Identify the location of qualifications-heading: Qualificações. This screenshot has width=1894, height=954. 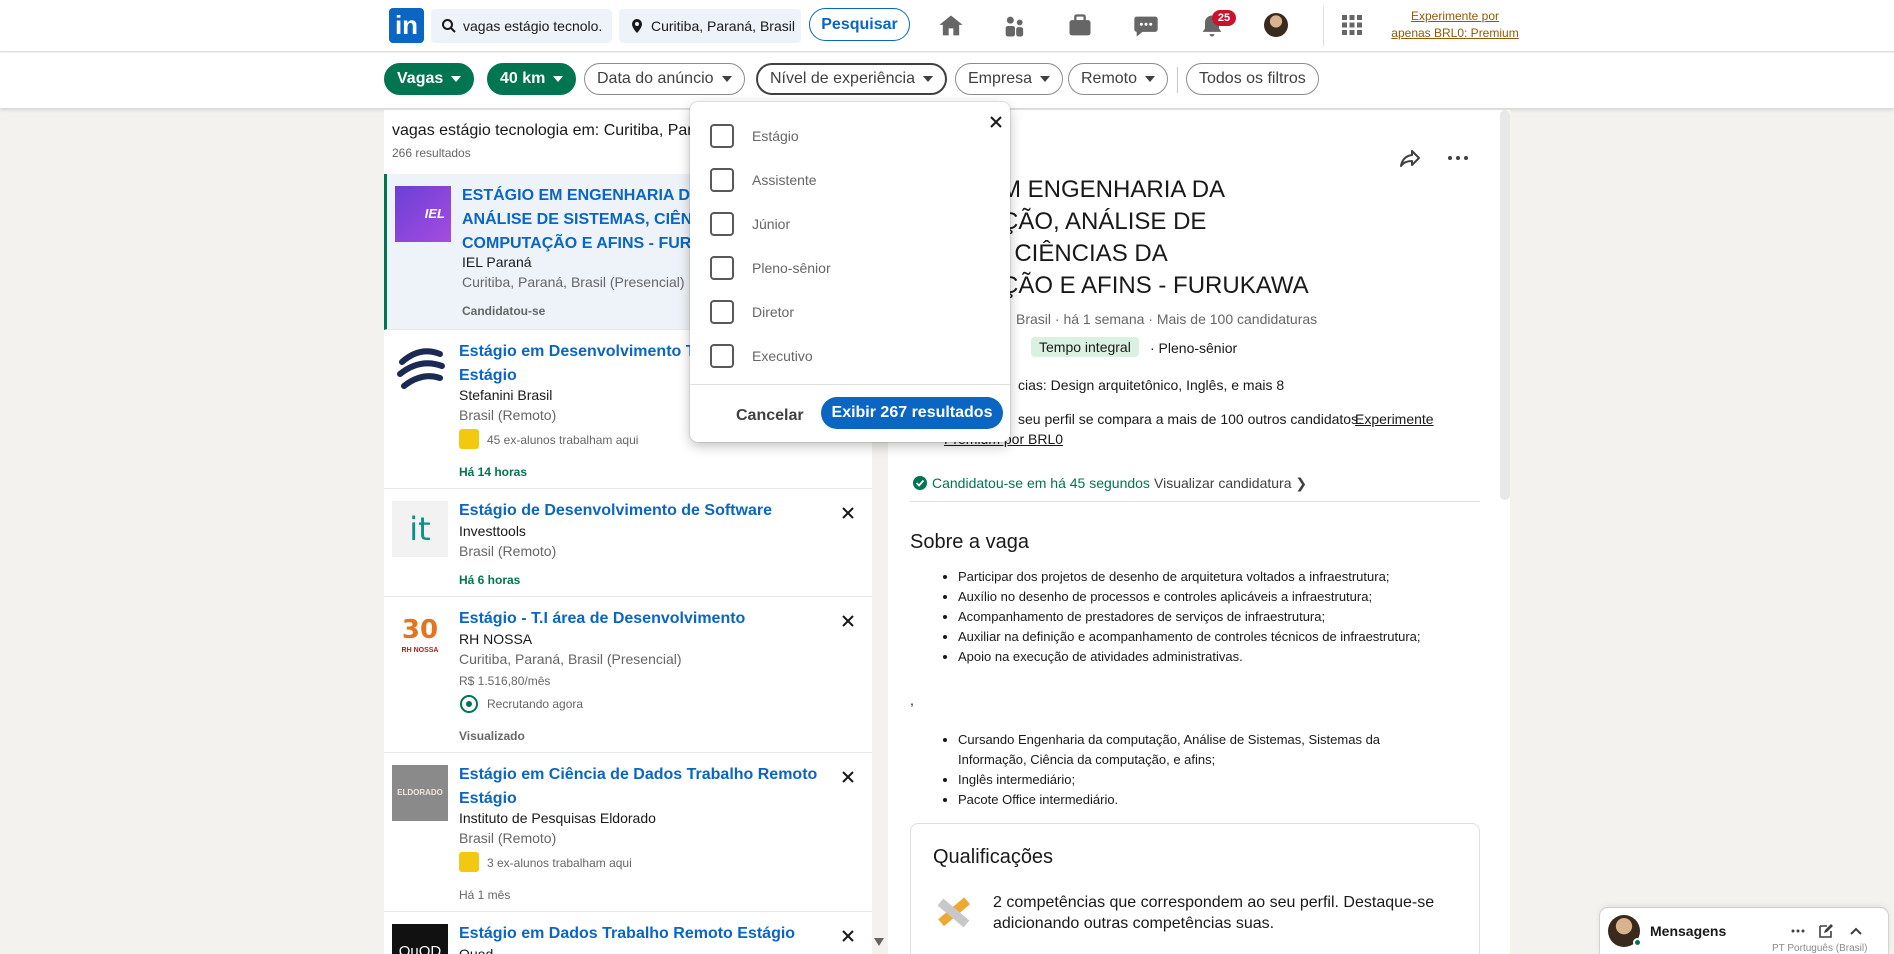
(993, 857).